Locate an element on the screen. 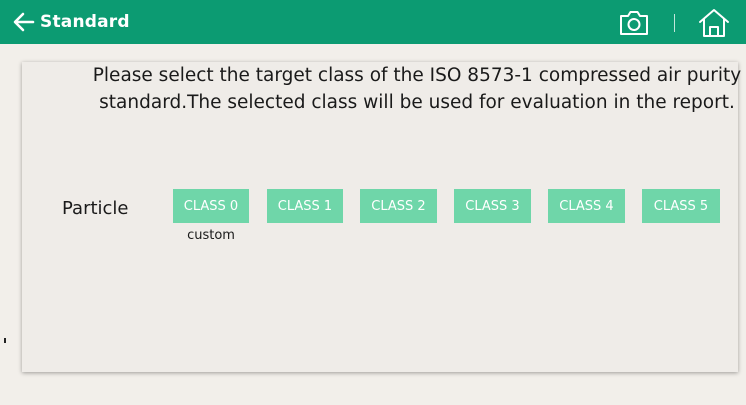 The height and width of the screenshot is (405, 746). edge-tick-mark is located at coordinates (5, 340).